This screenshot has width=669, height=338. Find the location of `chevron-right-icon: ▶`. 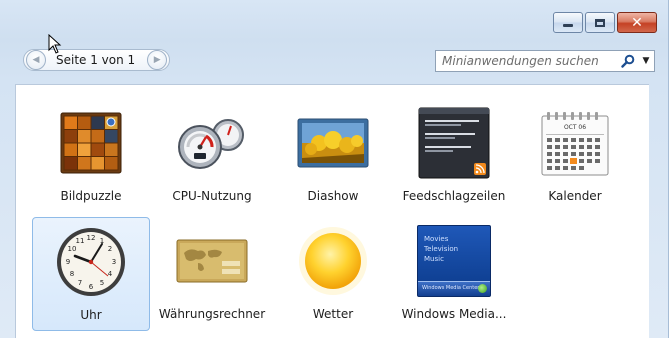

chevron-right-icon: ▶ is located at coordinates (157, 60).